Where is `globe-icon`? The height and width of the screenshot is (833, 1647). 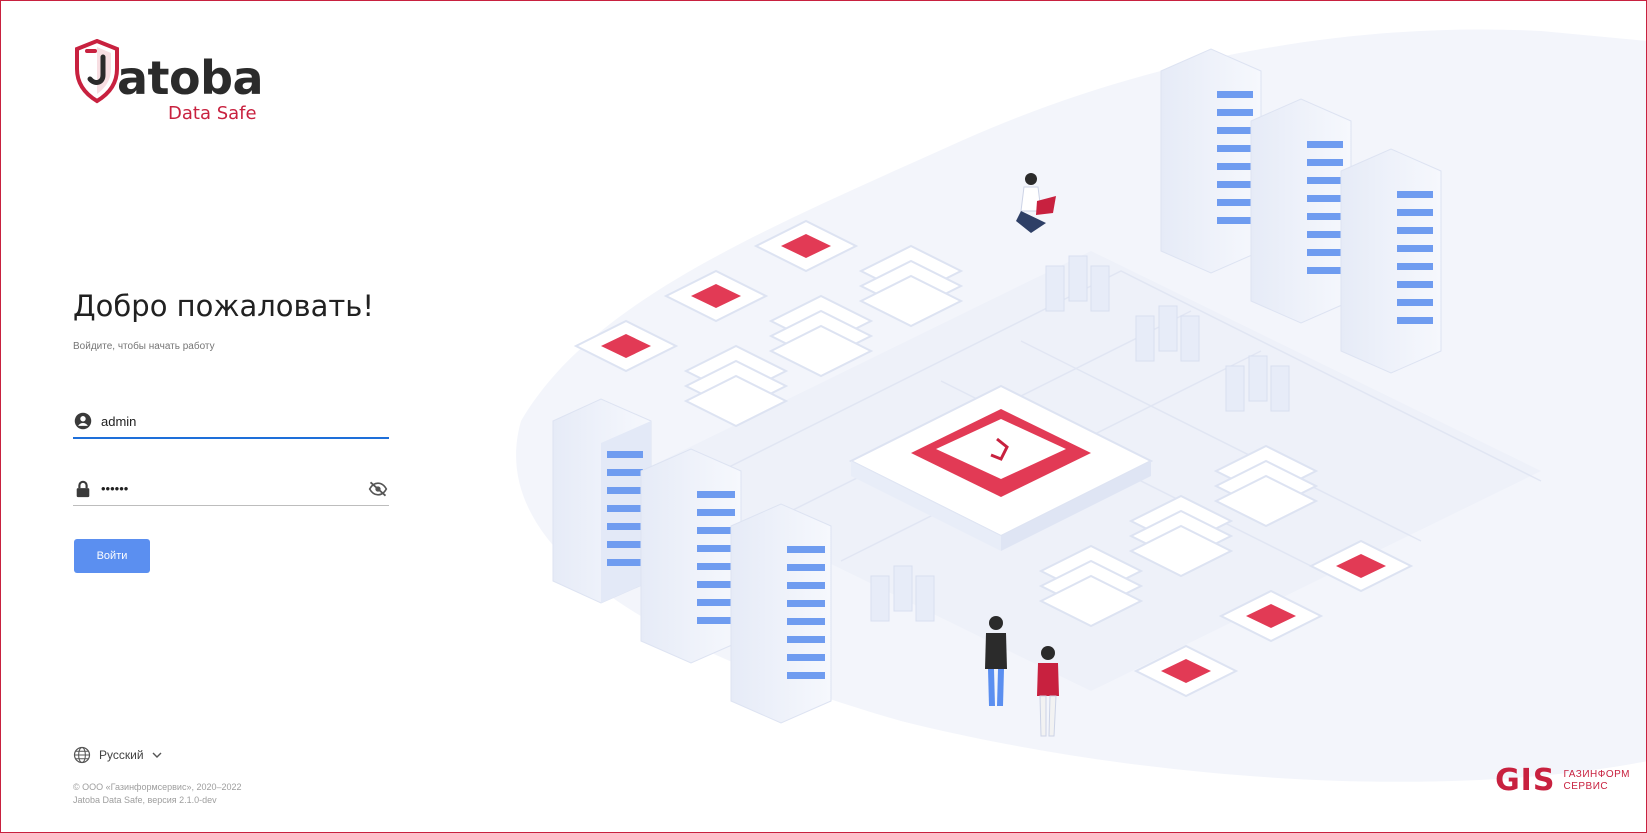
globe-icon is located at coordinates (82, 755).